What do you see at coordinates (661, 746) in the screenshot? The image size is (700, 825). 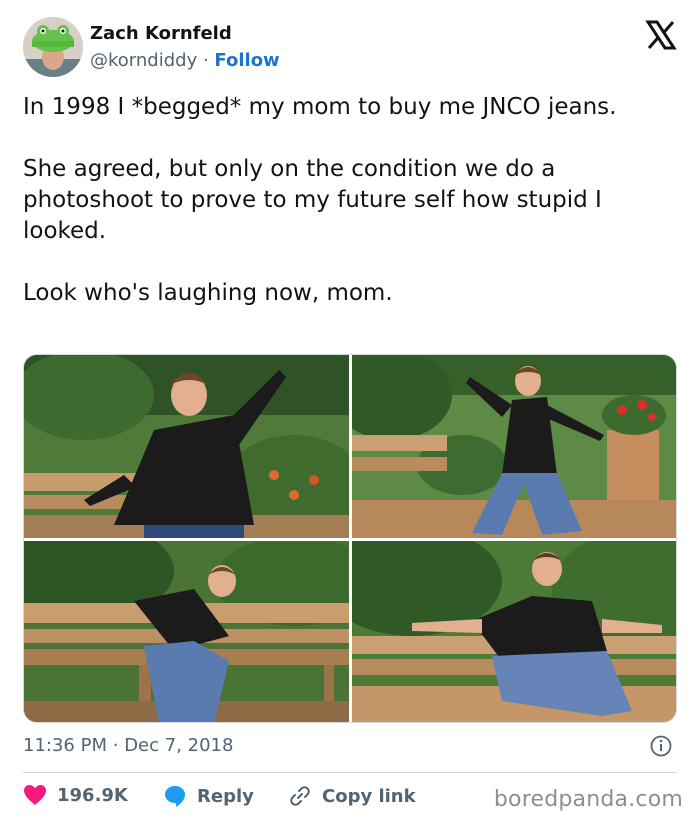 I see `info-icon` at bounding box center [661, 746].